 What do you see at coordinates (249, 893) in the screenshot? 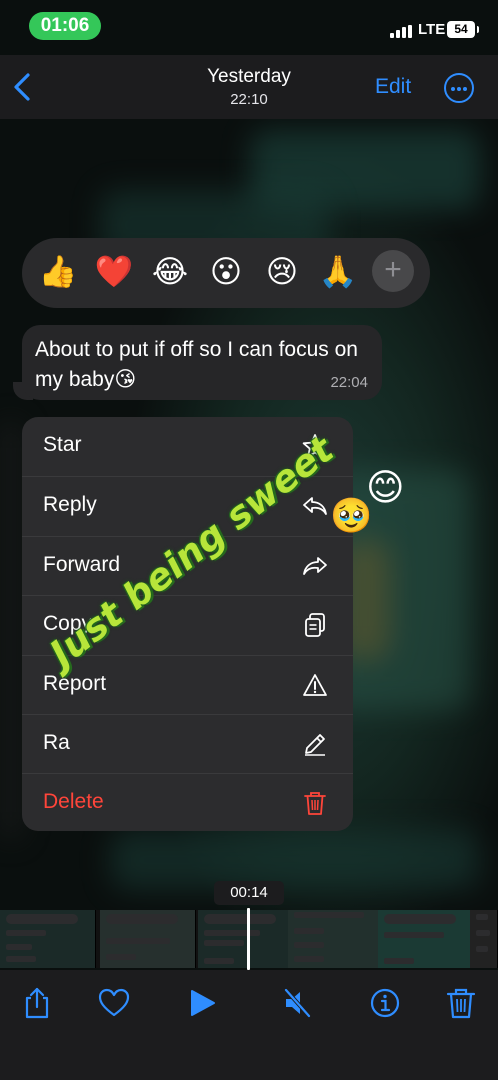
I see `video-timestamp: 00:14` at bounding box center [249, 893].